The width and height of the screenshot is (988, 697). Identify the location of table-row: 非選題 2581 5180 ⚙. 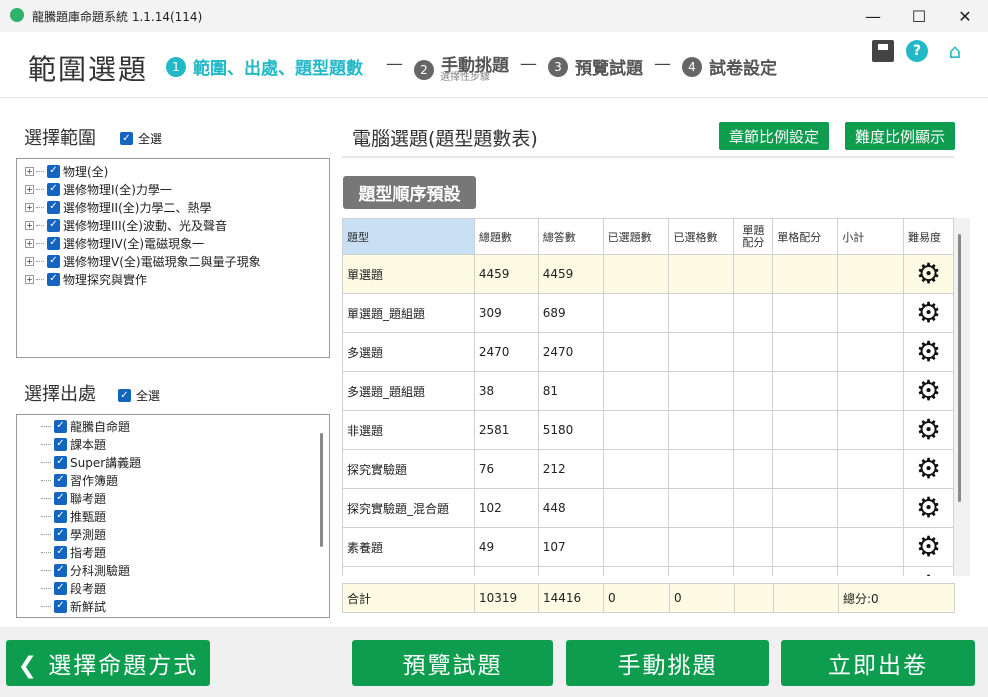
(648, 430).